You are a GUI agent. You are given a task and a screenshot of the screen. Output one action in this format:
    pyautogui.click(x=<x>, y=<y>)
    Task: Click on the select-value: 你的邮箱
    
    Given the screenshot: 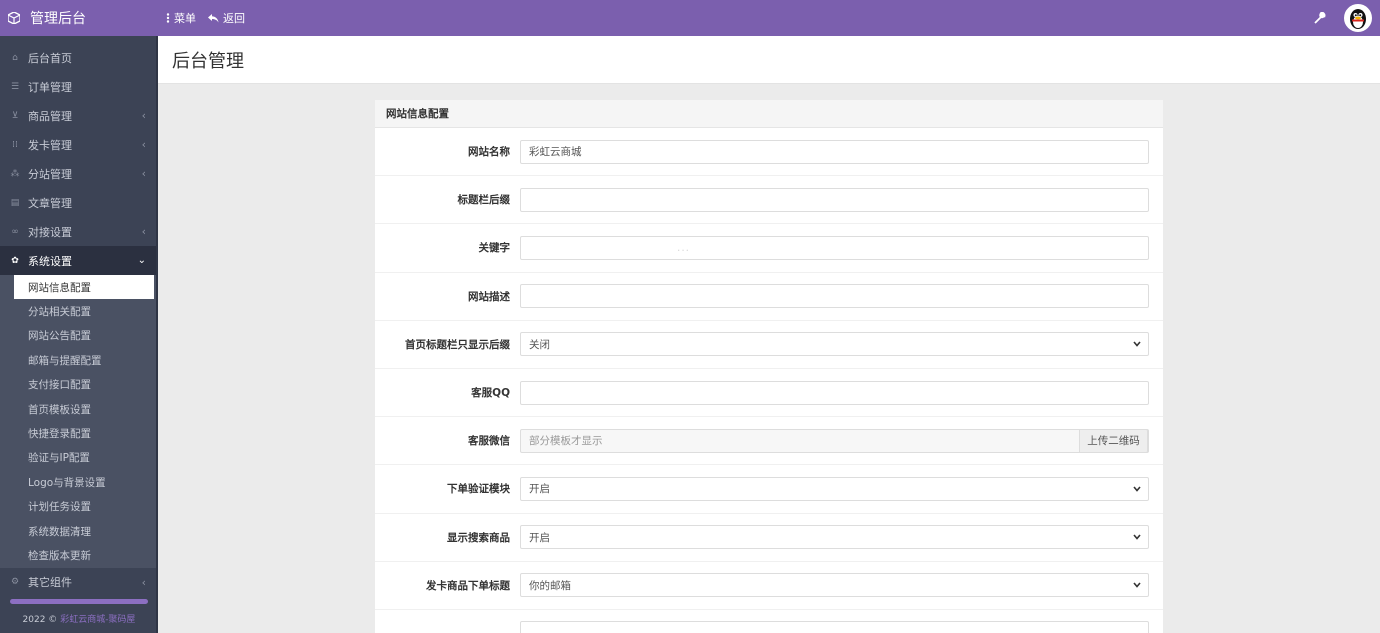 What is the action you would take?
    pyautogui.click(x=550, y=585)
    